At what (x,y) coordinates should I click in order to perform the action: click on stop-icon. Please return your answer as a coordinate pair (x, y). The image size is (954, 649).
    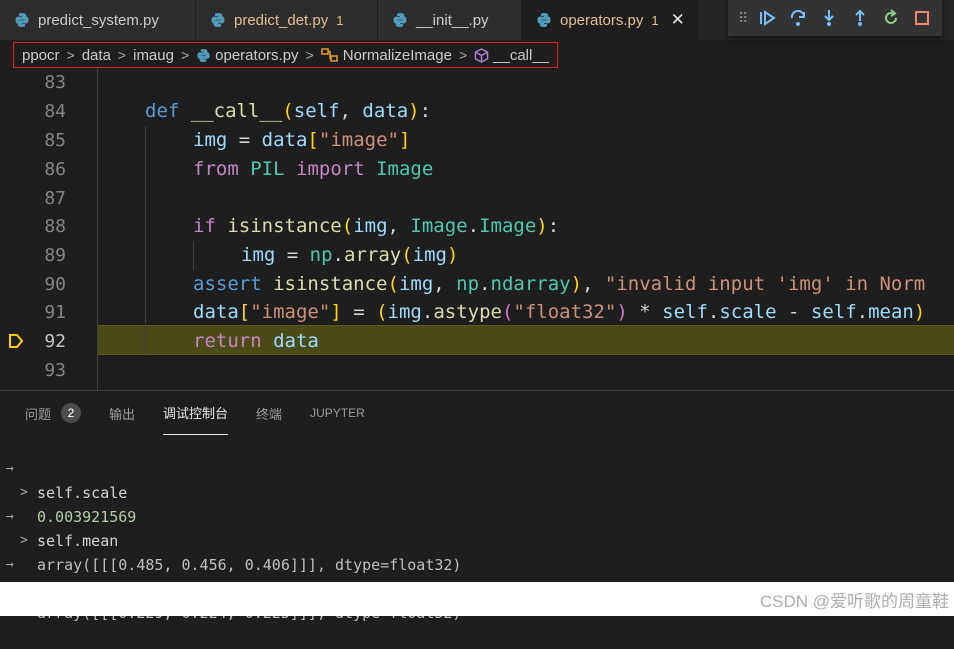
    Looking at the image, I should click on (922, 18).